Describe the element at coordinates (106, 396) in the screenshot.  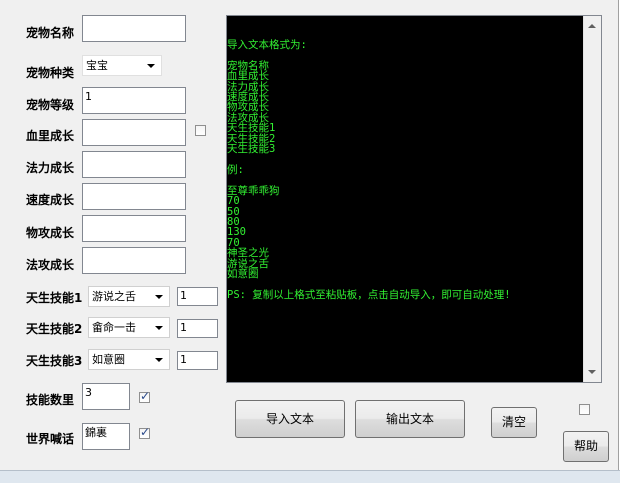
I see `skill-count-input: 3` at that location.